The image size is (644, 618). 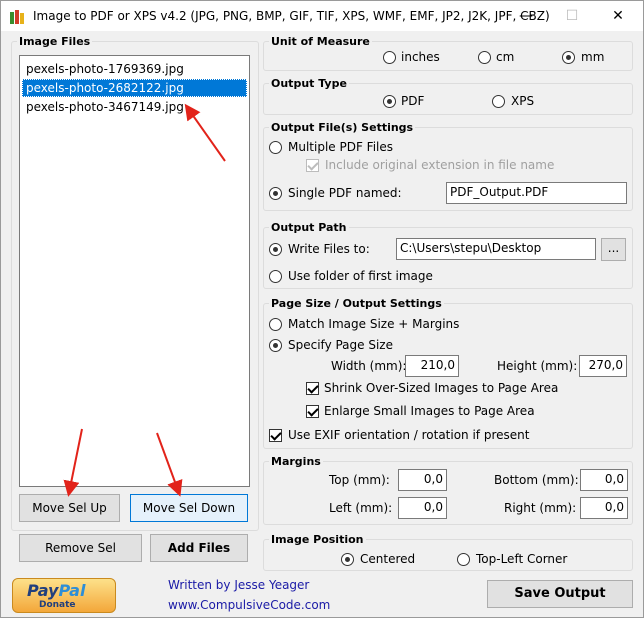 What do you see at coordinates (205, 132) in the screenshot?
I see `arrow-to-selected-item` at bounding box center [205, 132].